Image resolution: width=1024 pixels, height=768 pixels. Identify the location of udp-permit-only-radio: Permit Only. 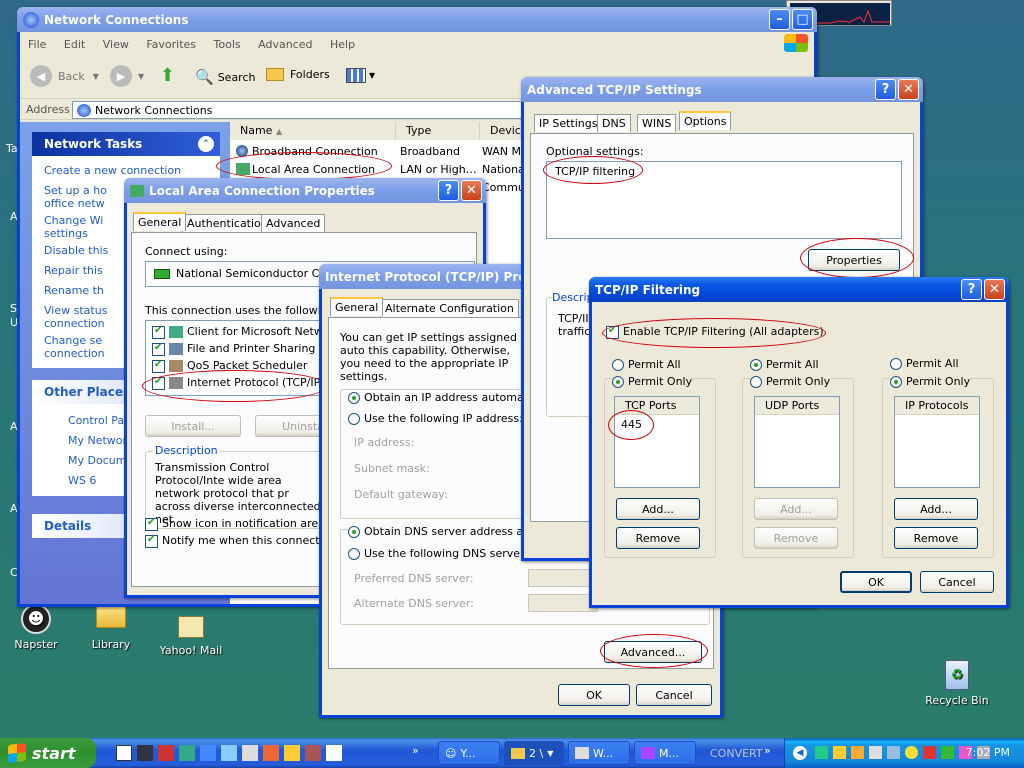
(790, 381).